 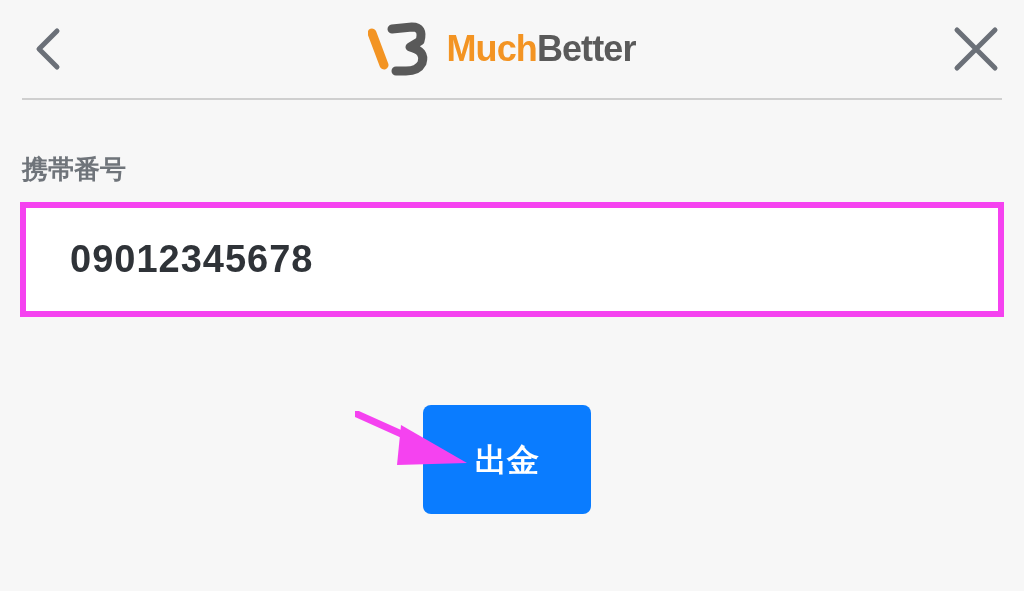 What do you see at coordinates (507, 459) in the screenshot?
I see `withdraw-button: 出金` at bounding box center [507, 459].